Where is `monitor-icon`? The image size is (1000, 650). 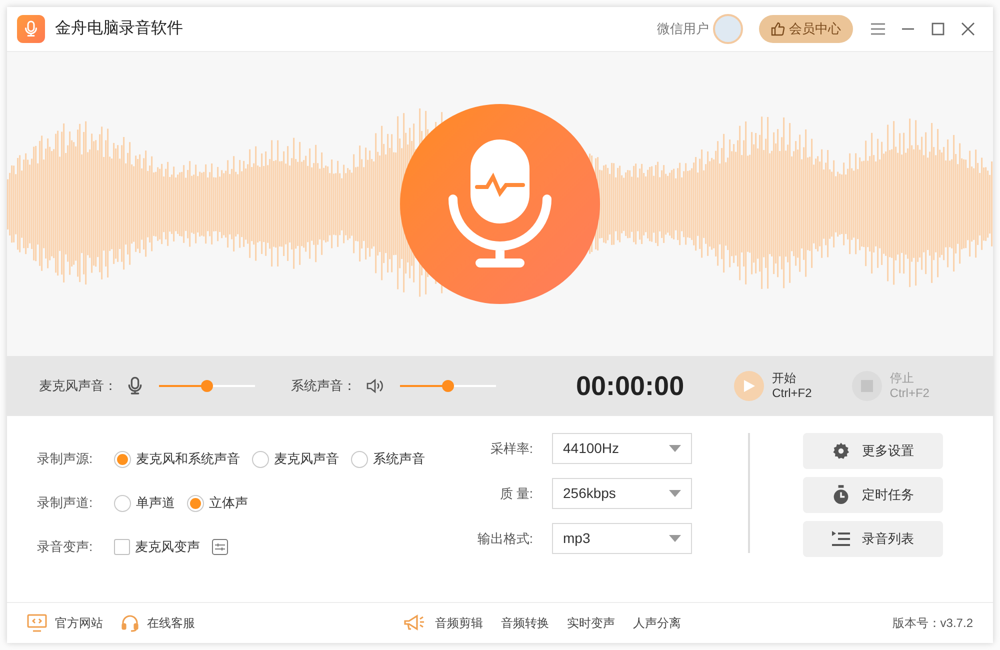
monitor-icon is located at coordinates (37, 623).